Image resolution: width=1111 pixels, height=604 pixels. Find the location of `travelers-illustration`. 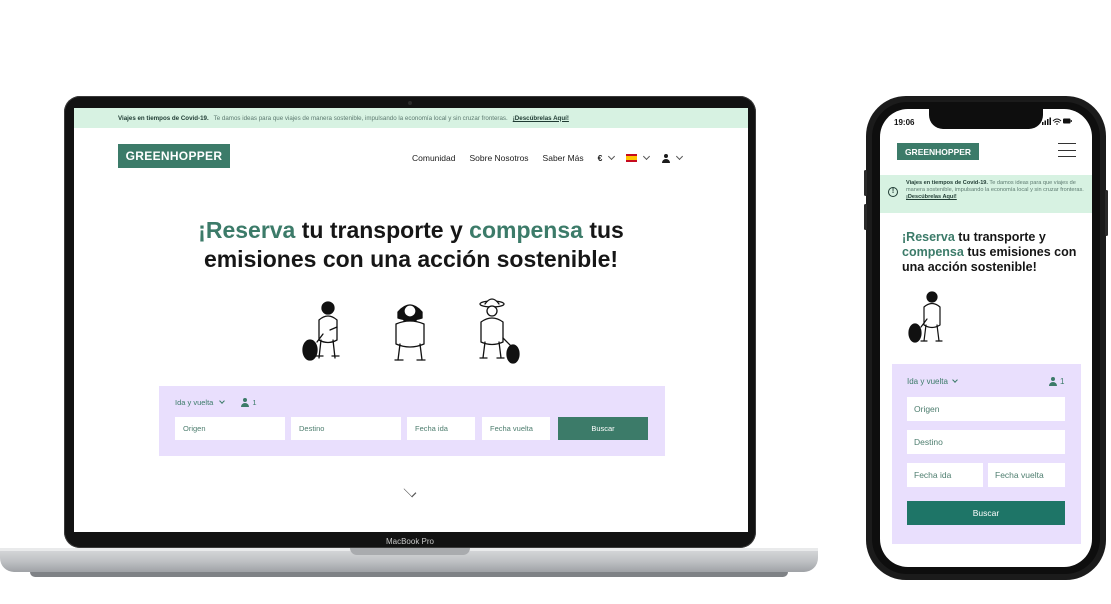

travelers-illustration is located at coordinates (411, 331).